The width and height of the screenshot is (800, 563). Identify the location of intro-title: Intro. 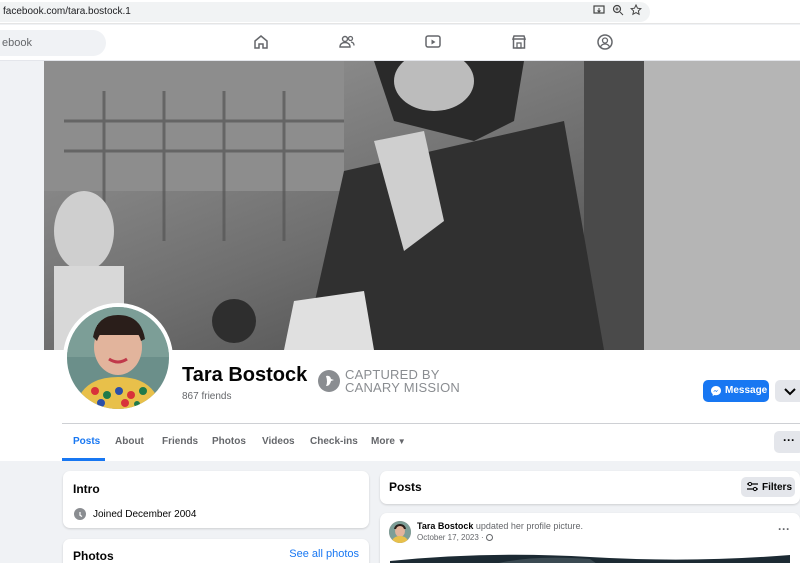
(86, 489).